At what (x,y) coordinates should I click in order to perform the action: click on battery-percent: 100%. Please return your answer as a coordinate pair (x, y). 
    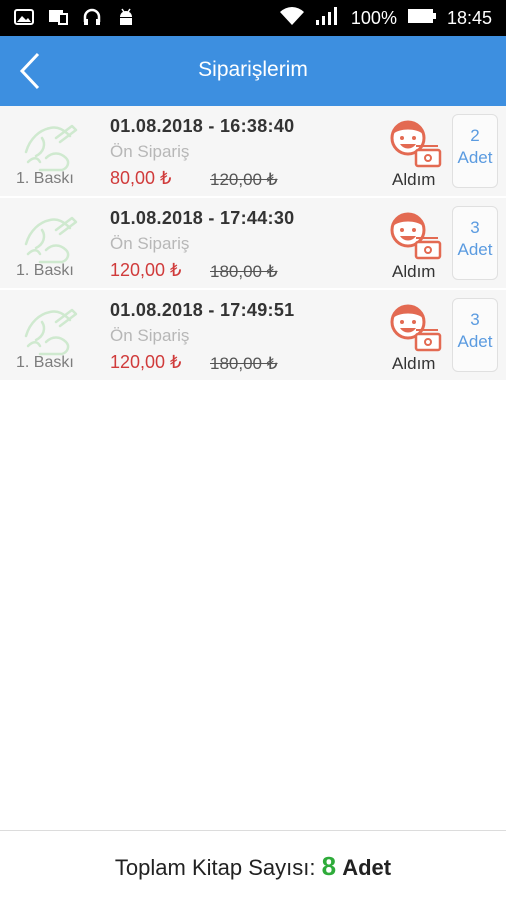
    Looking at the image, I should click on (373, 18).